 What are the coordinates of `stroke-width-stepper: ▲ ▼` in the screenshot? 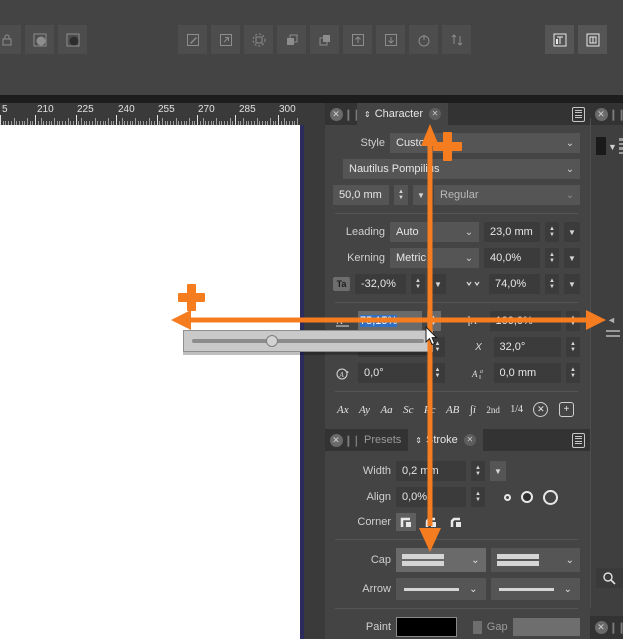 It's located at (478, 471).